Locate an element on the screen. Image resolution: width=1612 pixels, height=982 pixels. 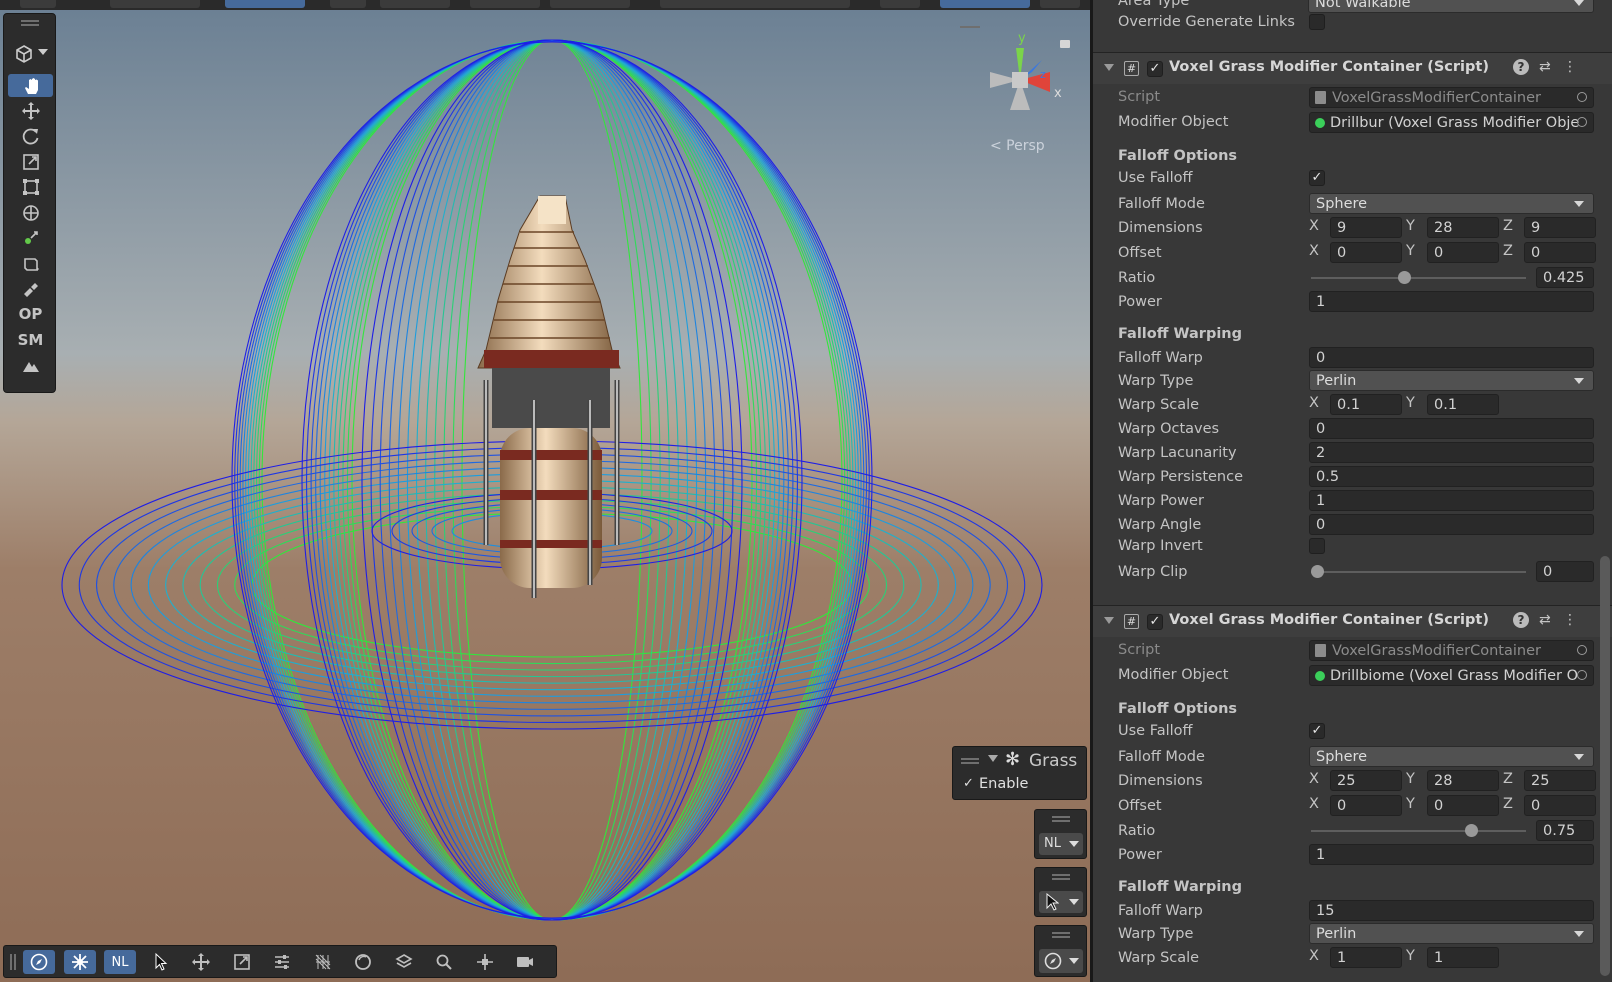
move-tool is located at coordinates (30, 110).